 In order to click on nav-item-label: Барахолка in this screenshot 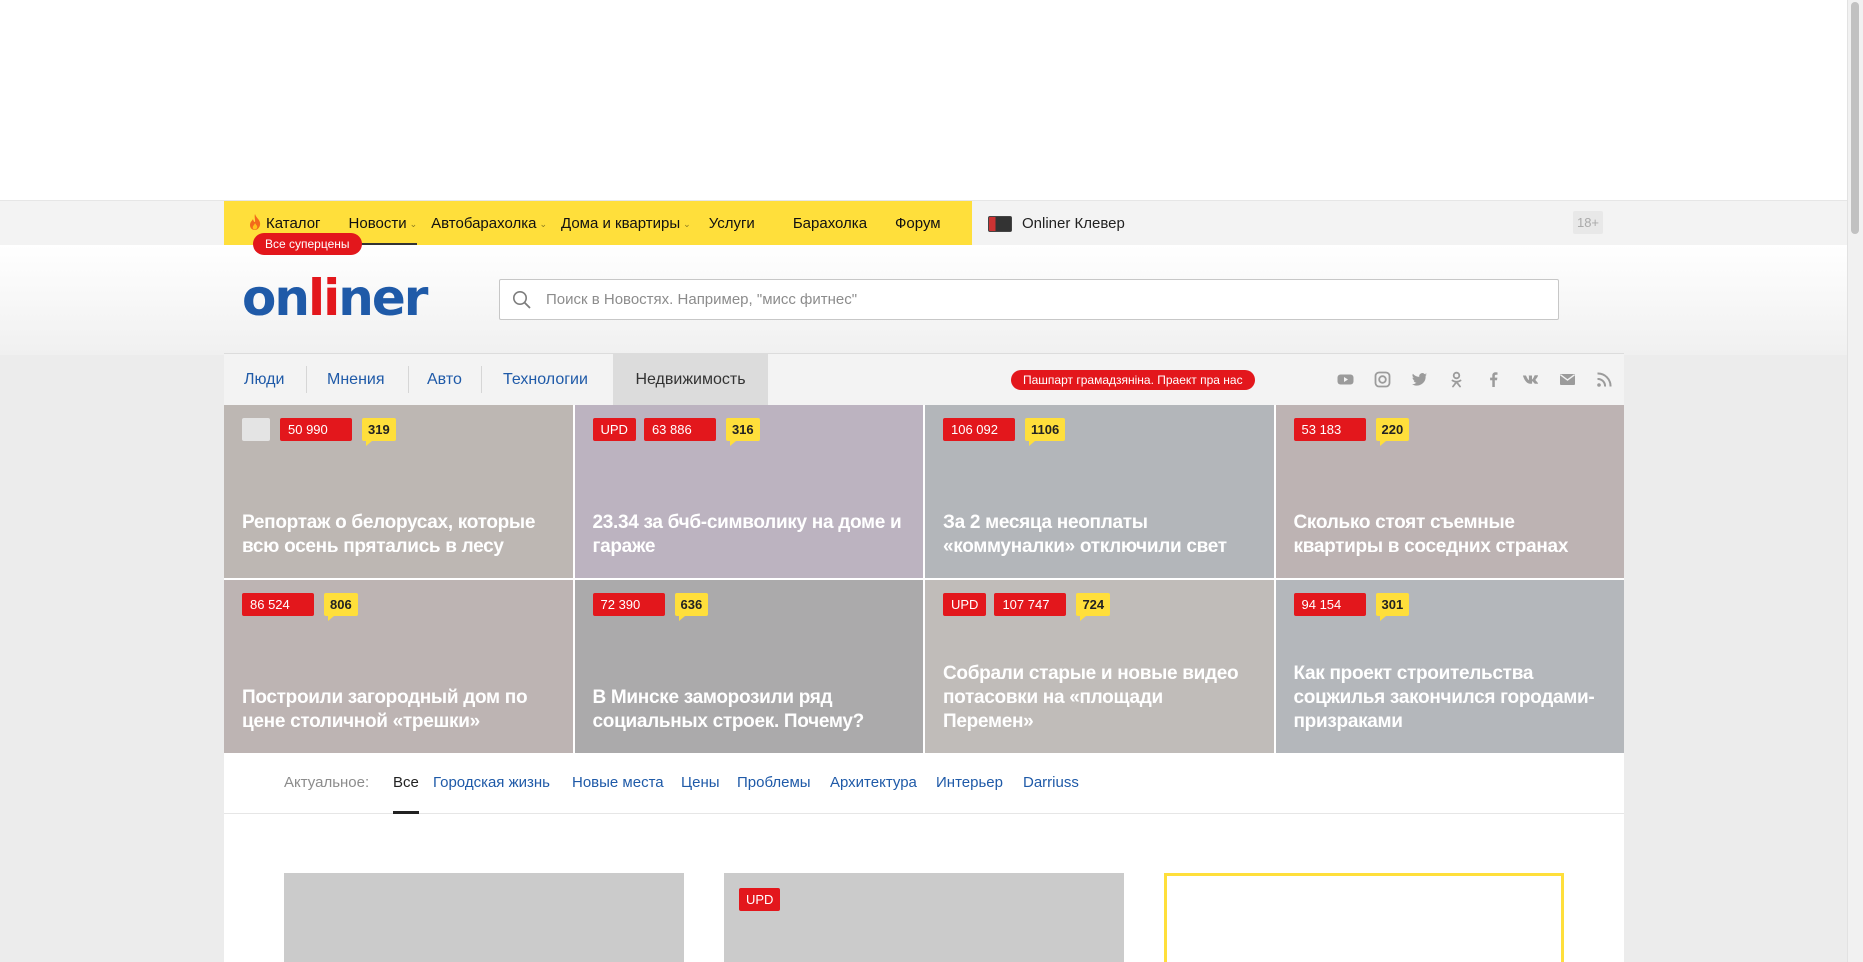, I will do `click(830, 223)`.